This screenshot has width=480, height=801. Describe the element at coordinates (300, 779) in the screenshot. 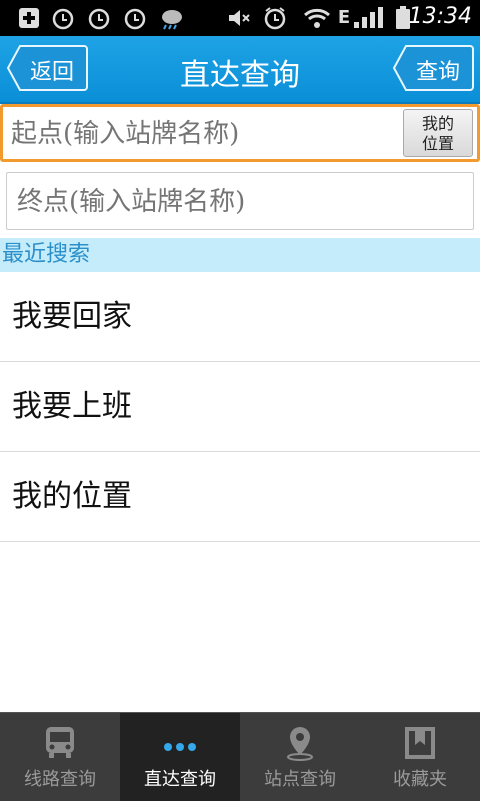

I see `tab-label: 站点查询` at that location.